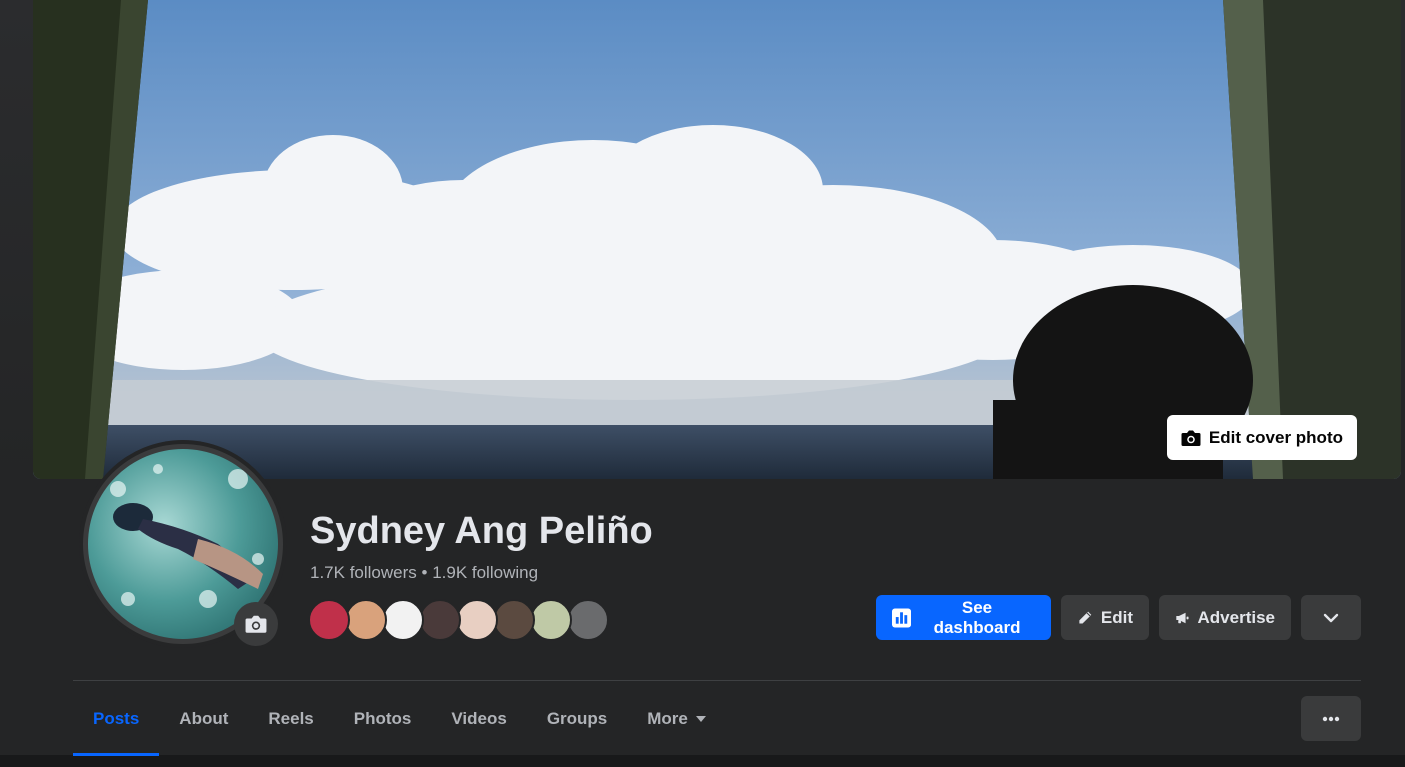  Describe the element at coordinates (183, 544) in the screenshot. I see `profile-picture` at that location.